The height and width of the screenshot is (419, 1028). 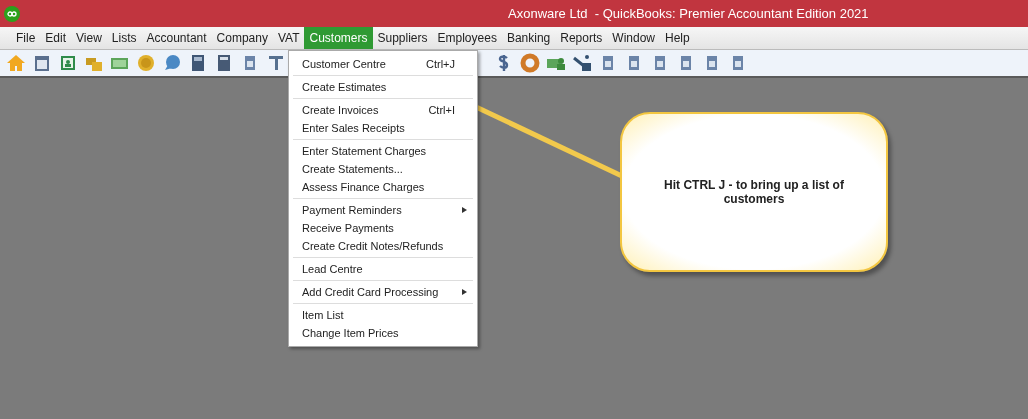 What do you see at coordinates (16, 63) in the screenshot?
I see `home-icon` at bounding box center [16, 63].